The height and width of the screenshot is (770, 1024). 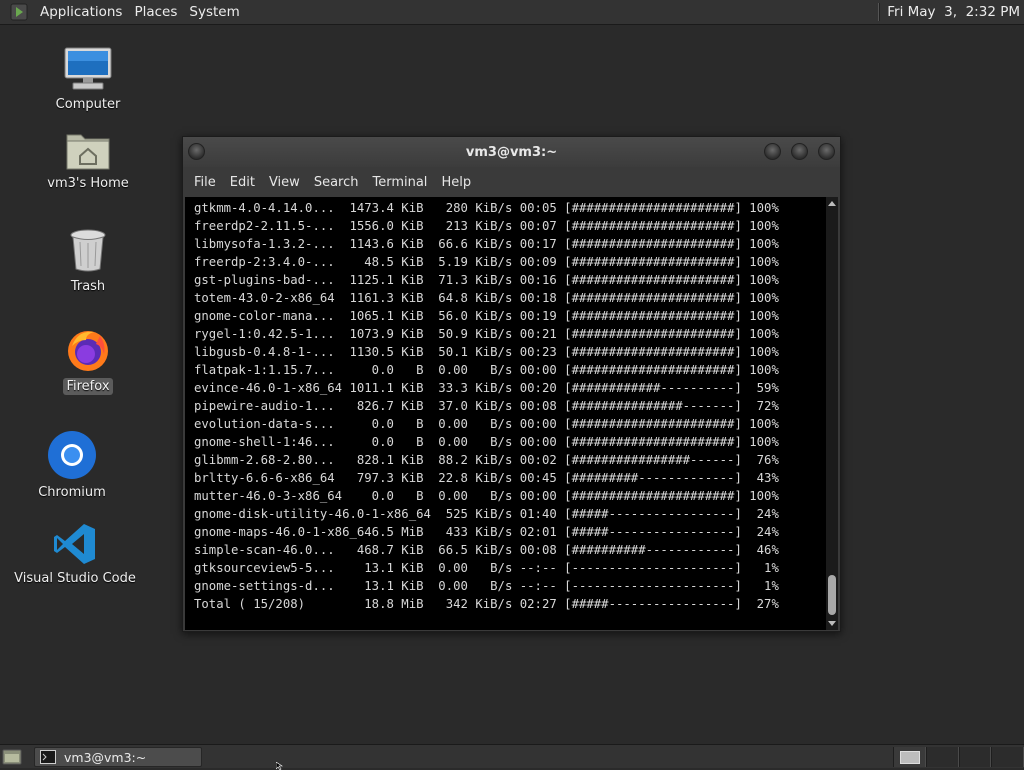 What do you see at coordinates (399, 182) in the screenshot?
I see `menu-terminal: Terminal` at bounding box center [399, 182].